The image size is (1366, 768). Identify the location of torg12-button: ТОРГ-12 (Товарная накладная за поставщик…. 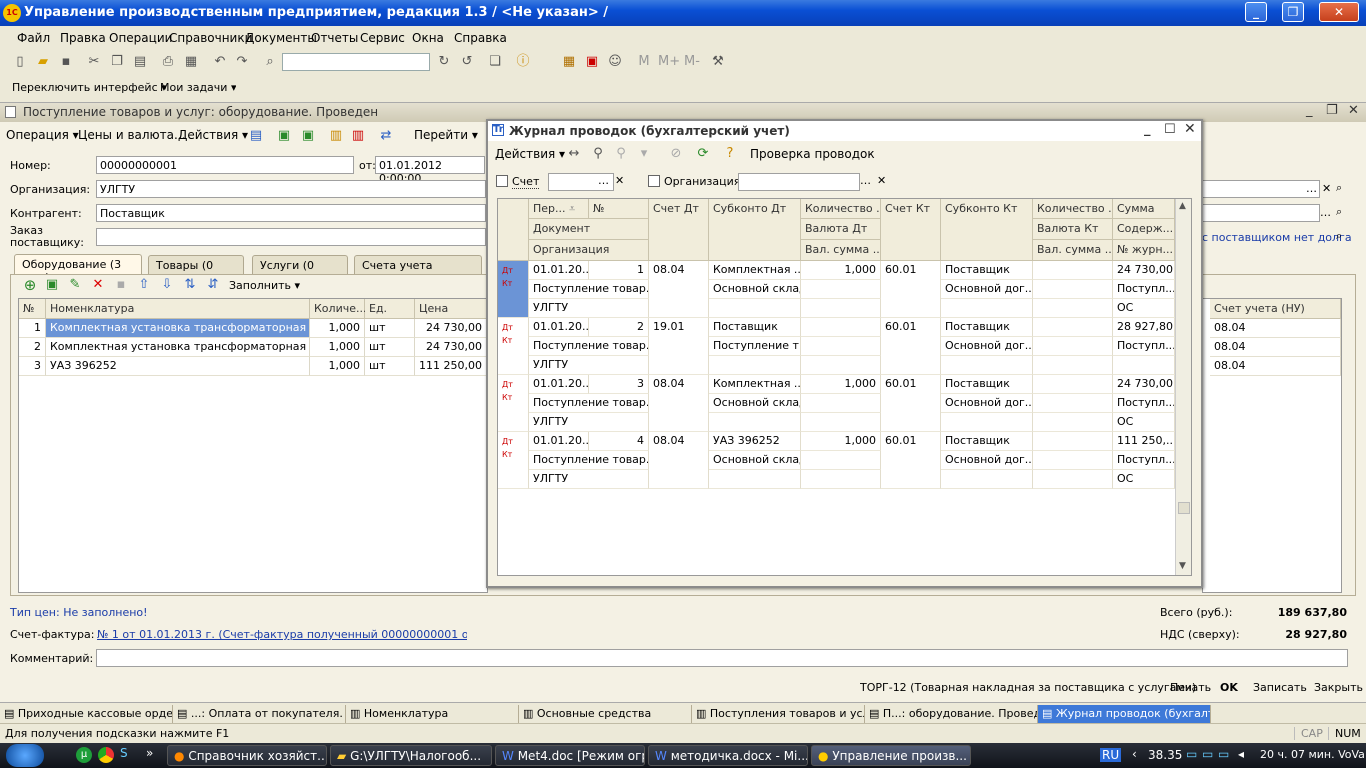
(1028, 687).